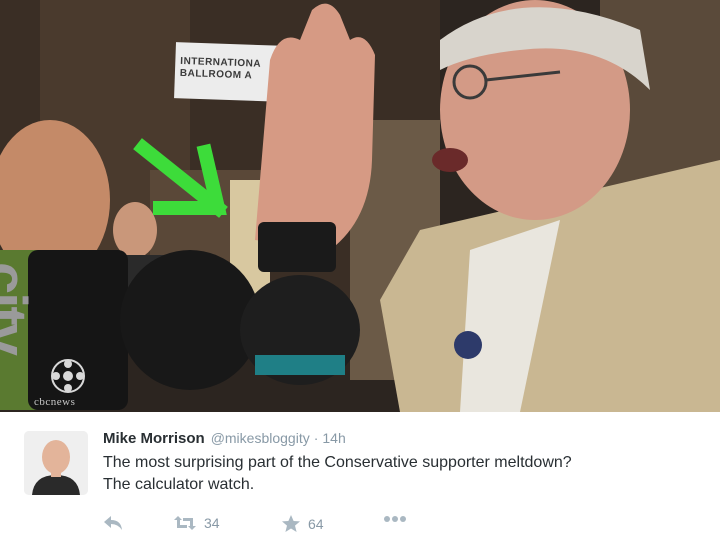 This screenshot has width=720, height=544. What do you see at coordinates (333, 438) in the screenshot?
I see `timestamp: 14h` at bounding box center [333, 438].